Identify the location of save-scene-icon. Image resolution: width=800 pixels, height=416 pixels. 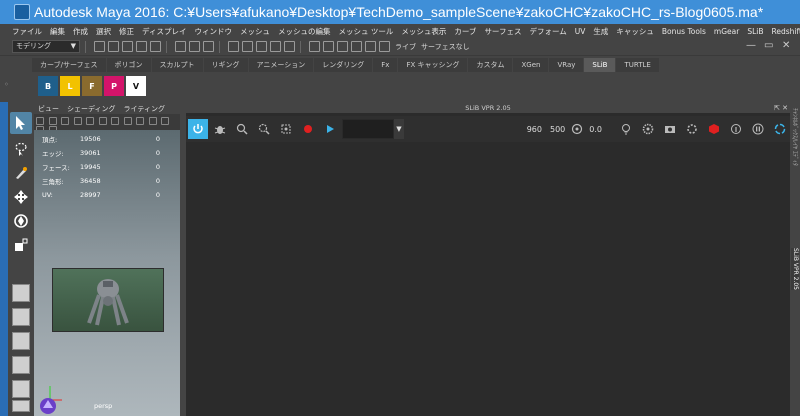
(127, 46).